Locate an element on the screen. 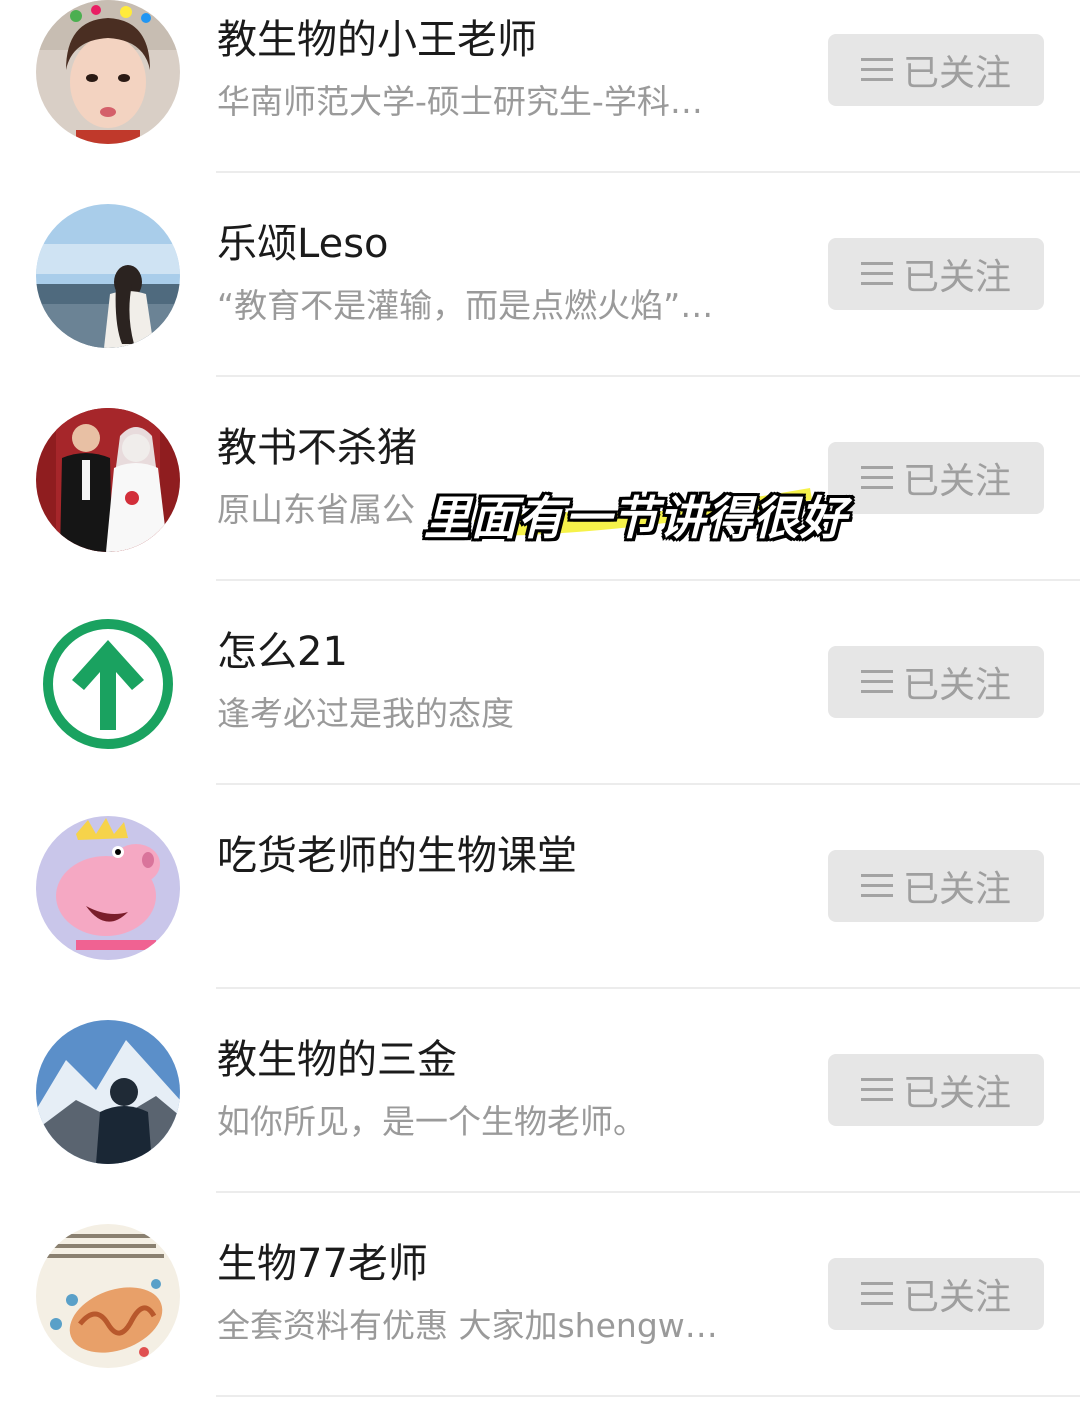  wedding-photo-avatar is located at coordinates (108, 480).